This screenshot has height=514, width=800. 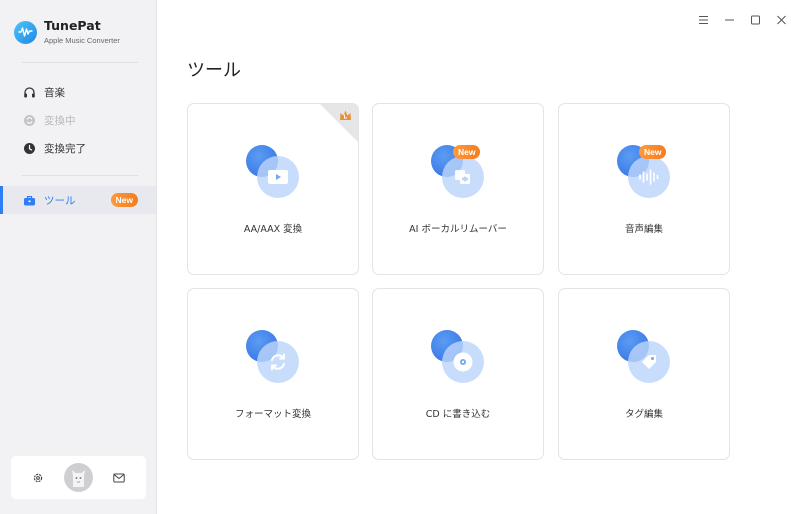 I want to click on sidebar-item-converted: 変換完了, so click(x=78, y=148).